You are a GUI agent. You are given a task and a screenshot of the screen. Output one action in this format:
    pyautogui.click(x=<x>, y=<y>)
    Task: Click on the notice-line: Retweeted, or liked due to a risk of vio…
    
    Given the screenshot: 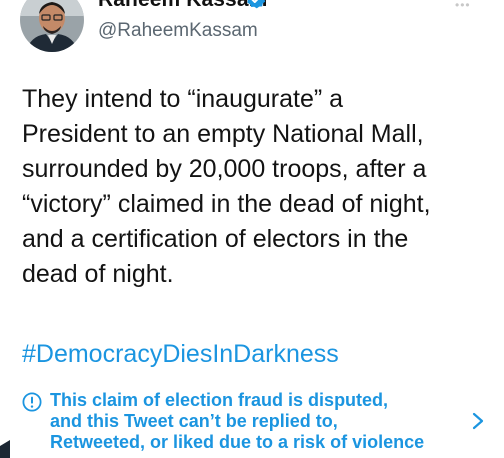 What is the action you would take?
    pyautogui.click(x=237, y=442)
    